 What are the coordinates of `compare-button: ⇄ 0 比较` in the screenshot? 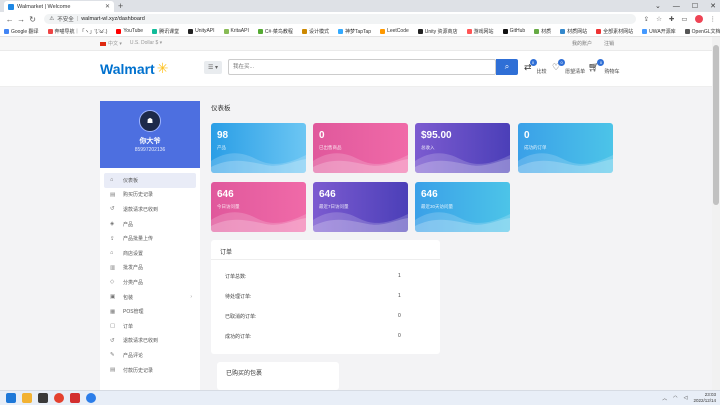 It's located at (535, 67).